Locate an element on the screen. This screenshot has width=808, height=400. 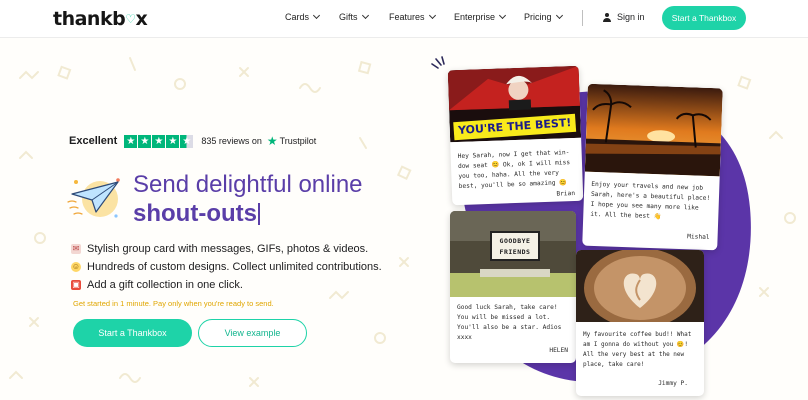
list-item: ▣ Add a gift collection in one click. is located at coordinates (157, 285).